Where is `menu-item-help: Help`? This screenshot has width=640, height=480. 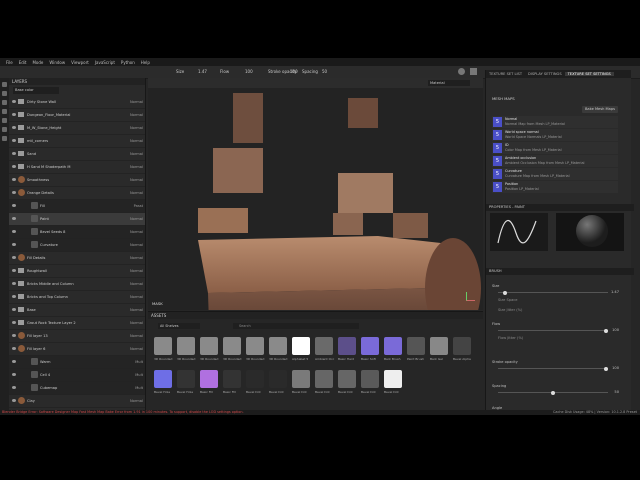 menu-item-help: Help is located at coordinates (145, 62).